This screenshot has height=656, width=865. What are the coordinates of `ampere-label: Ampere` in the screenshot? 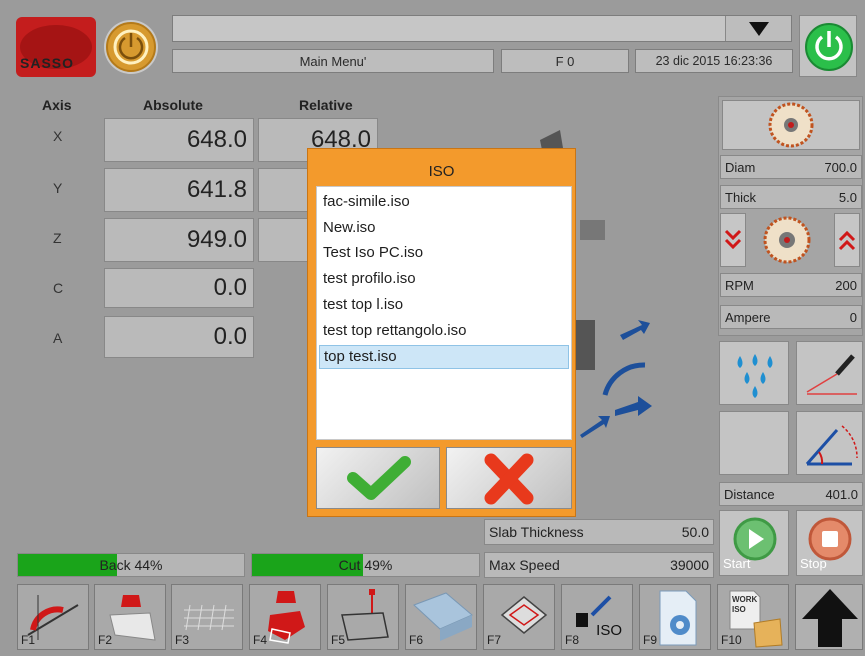 It's located at (748, 317).